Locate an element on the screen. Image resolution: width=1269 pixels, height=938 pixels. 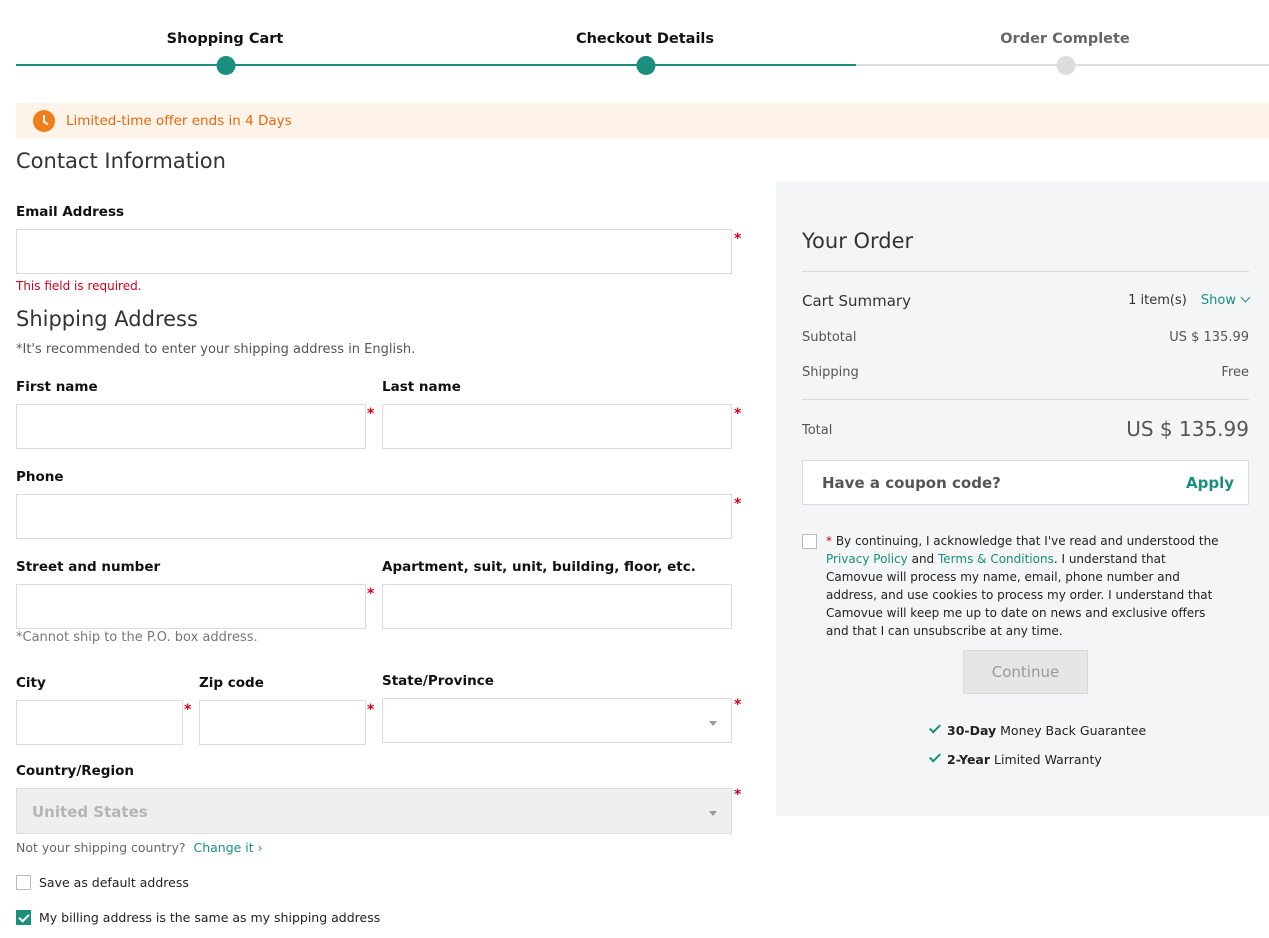
show-items-button: Show is located at coordinates (1225, 300).